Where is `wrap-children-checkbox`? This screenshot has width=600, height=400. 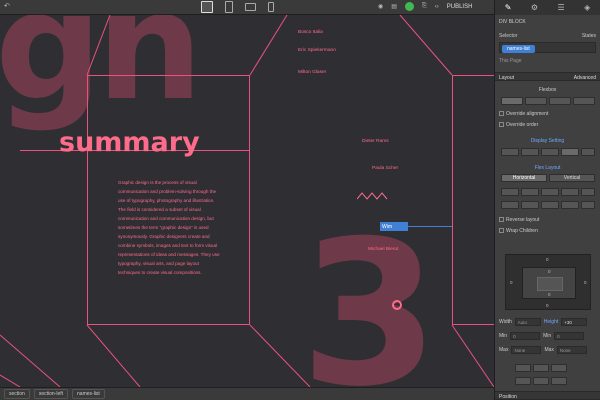
wrap-children-checkbox is located at coordinates (501, 231).